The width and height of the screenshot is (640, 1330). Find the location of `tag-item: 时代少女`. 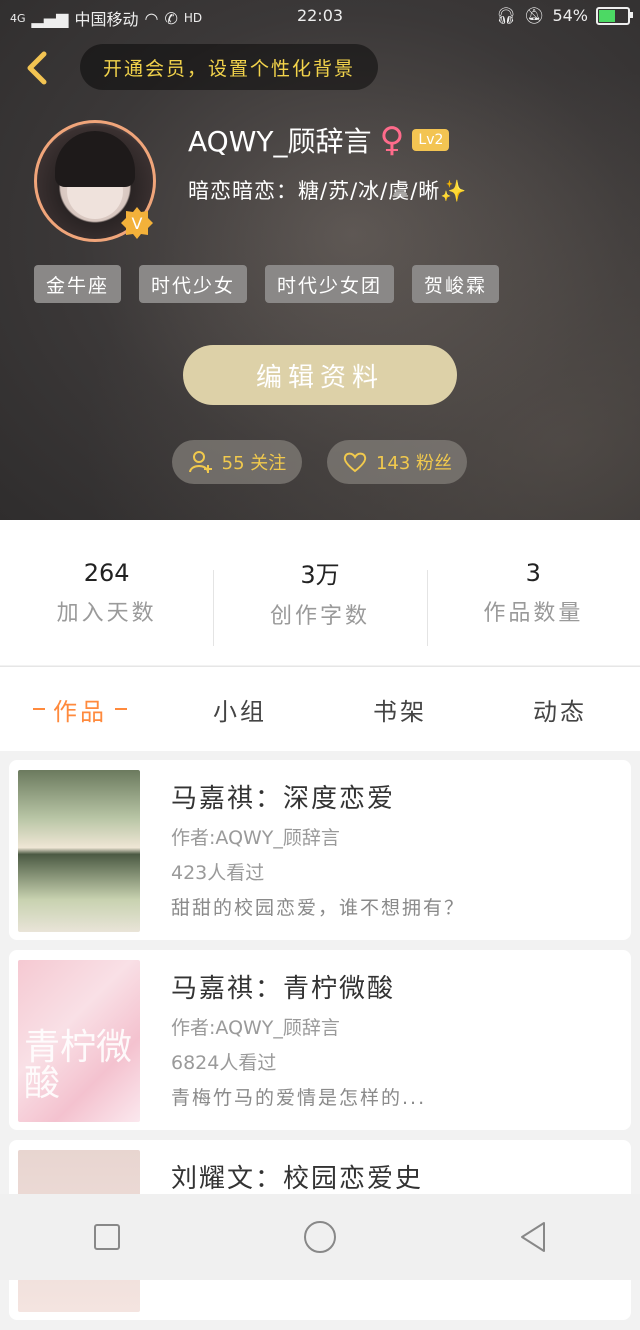

tag-item: 时代少女 is located at coordinates (193, 284).